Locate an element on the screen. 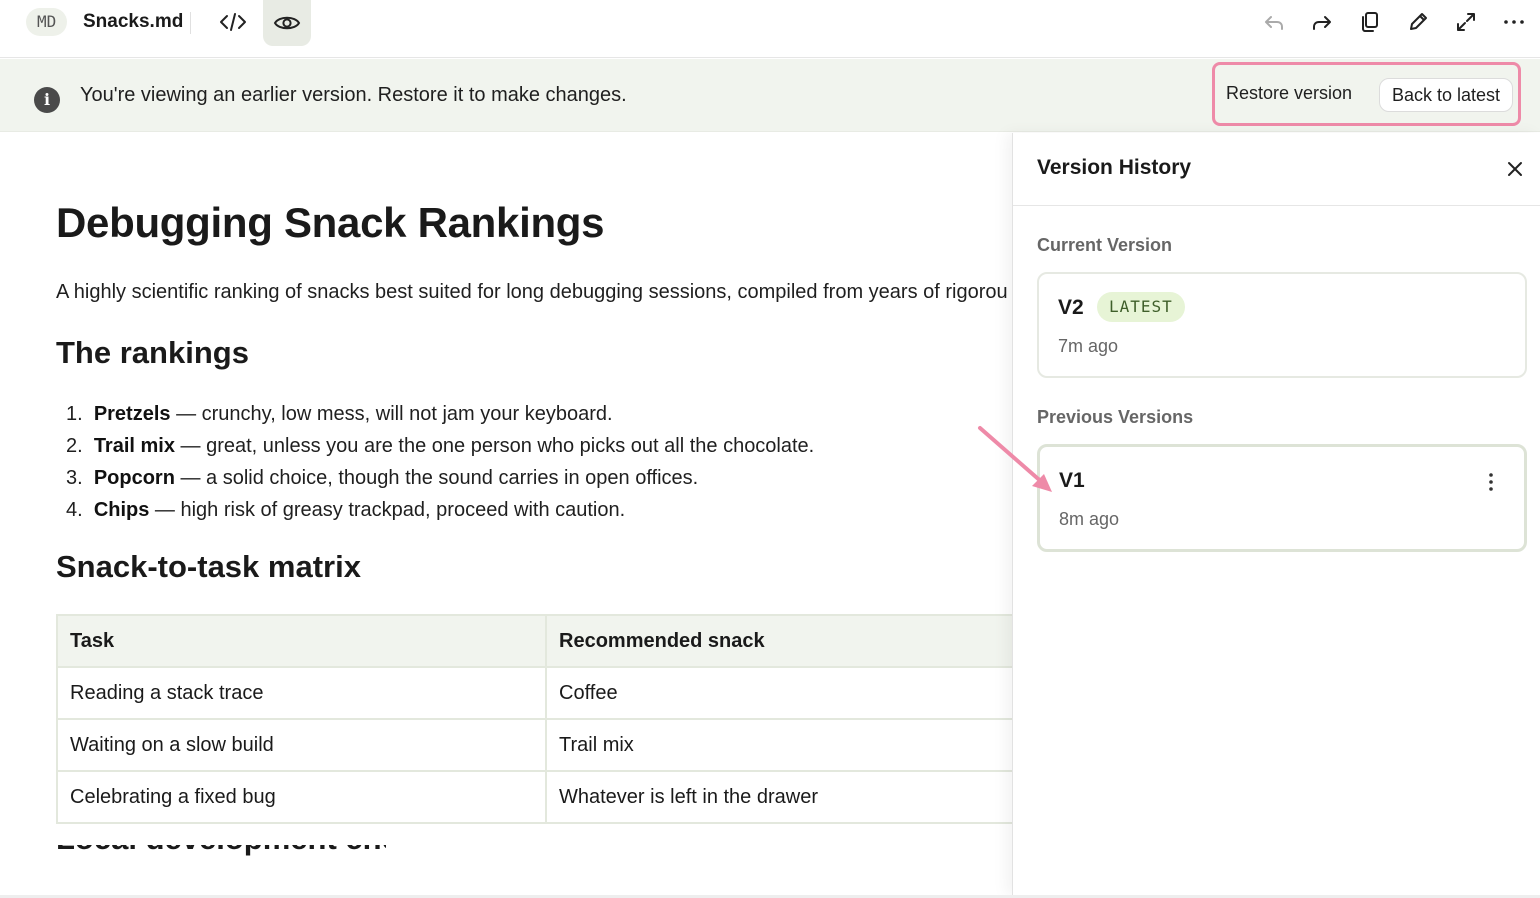 The height and width of the screenshot is (898, 1540). expand-button is located at coordinates (1466, 22).